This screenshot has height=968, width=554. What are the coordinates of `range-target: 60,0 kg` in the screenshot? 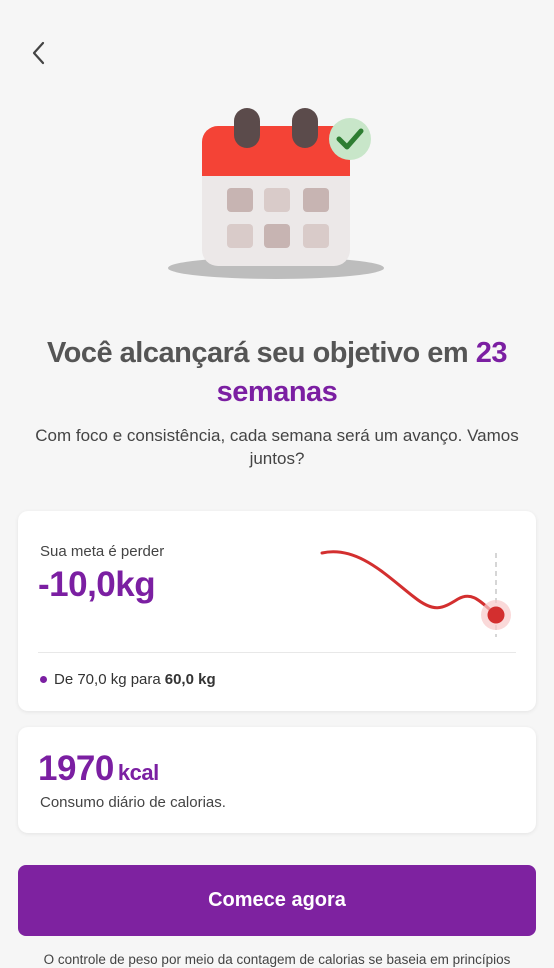 It's located at (190, 679).